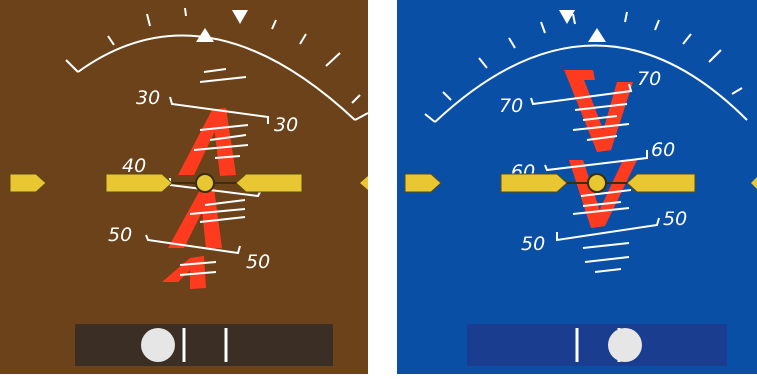  I want to click on pitch-label-60-right: 60, so click(663, 150).